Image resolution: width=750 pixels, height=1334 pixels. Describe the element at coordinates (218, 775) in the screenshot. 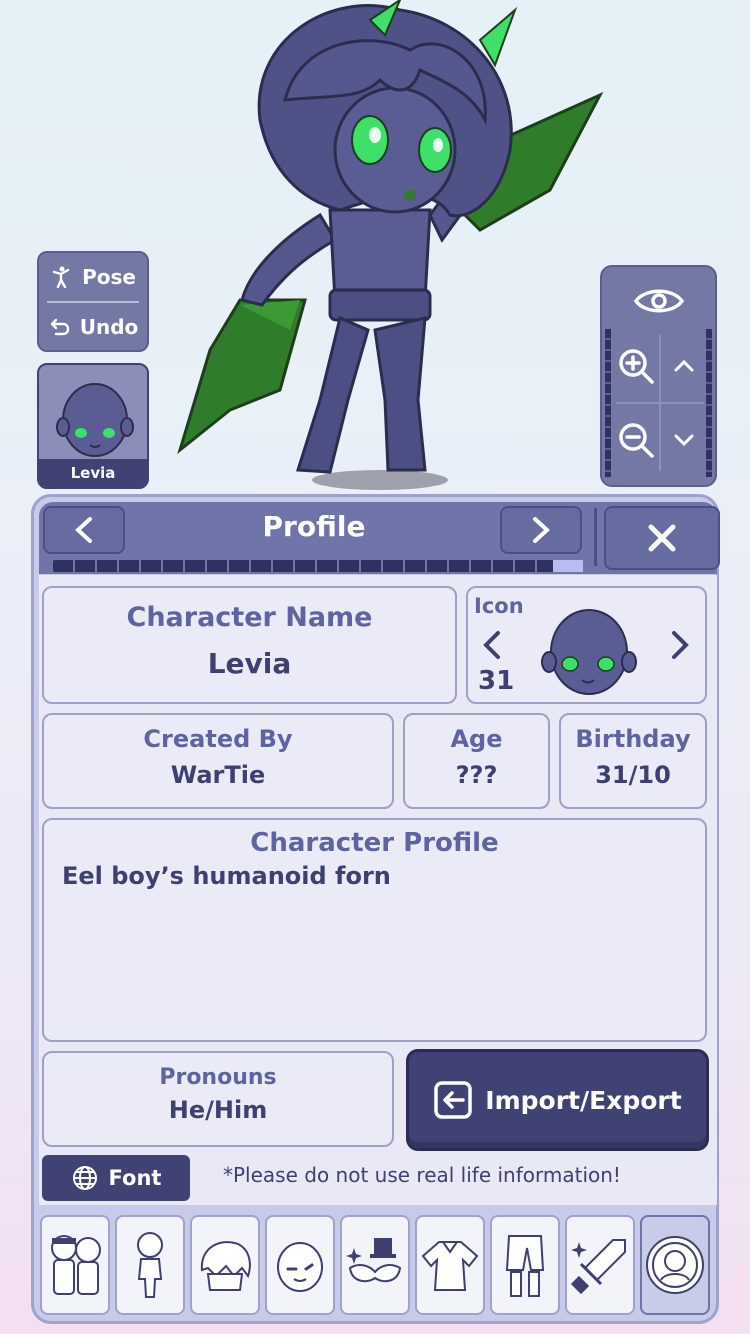

I see `created-by-value: WarTie` at that location.